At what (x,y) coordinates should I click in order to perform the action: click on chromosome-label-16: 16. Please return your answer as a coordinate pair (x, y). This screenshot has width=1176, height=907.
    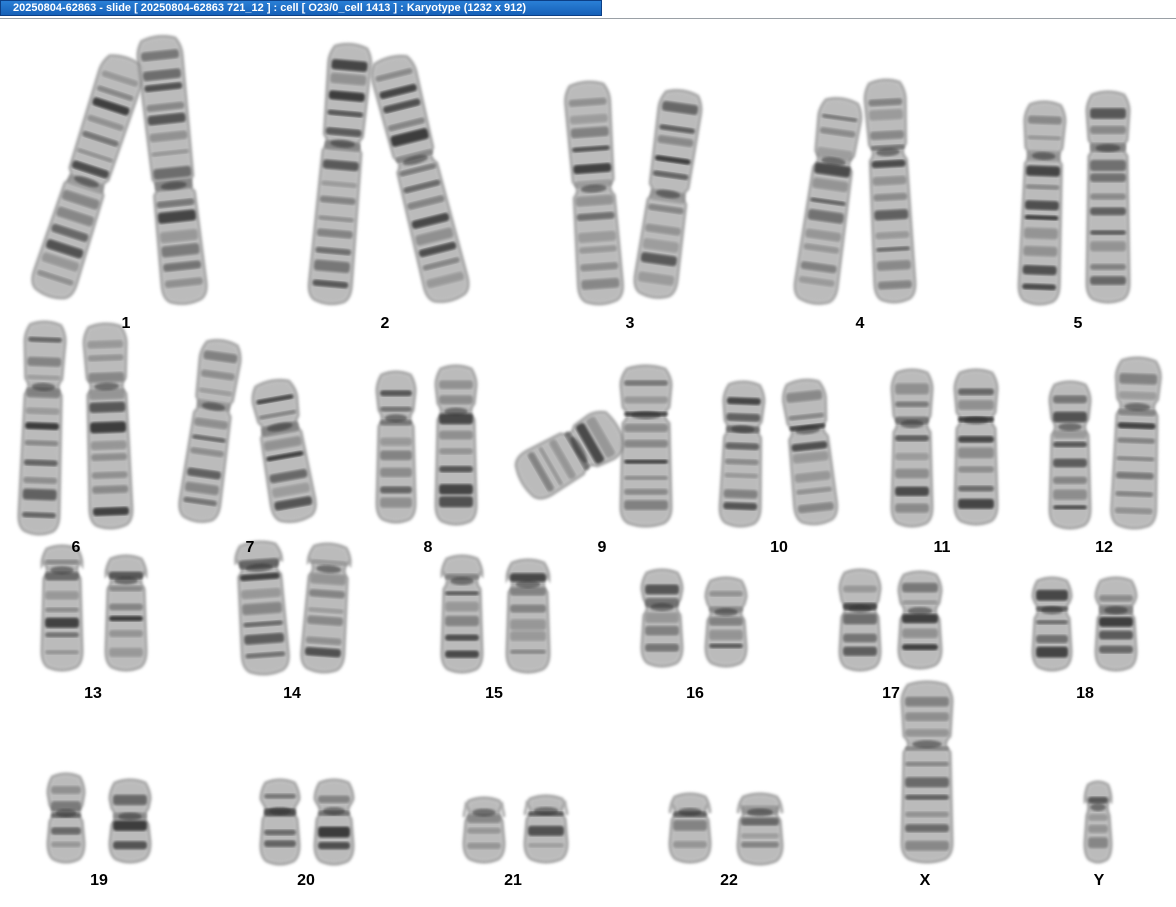
    Looking at the image, I should click on (695, 693).